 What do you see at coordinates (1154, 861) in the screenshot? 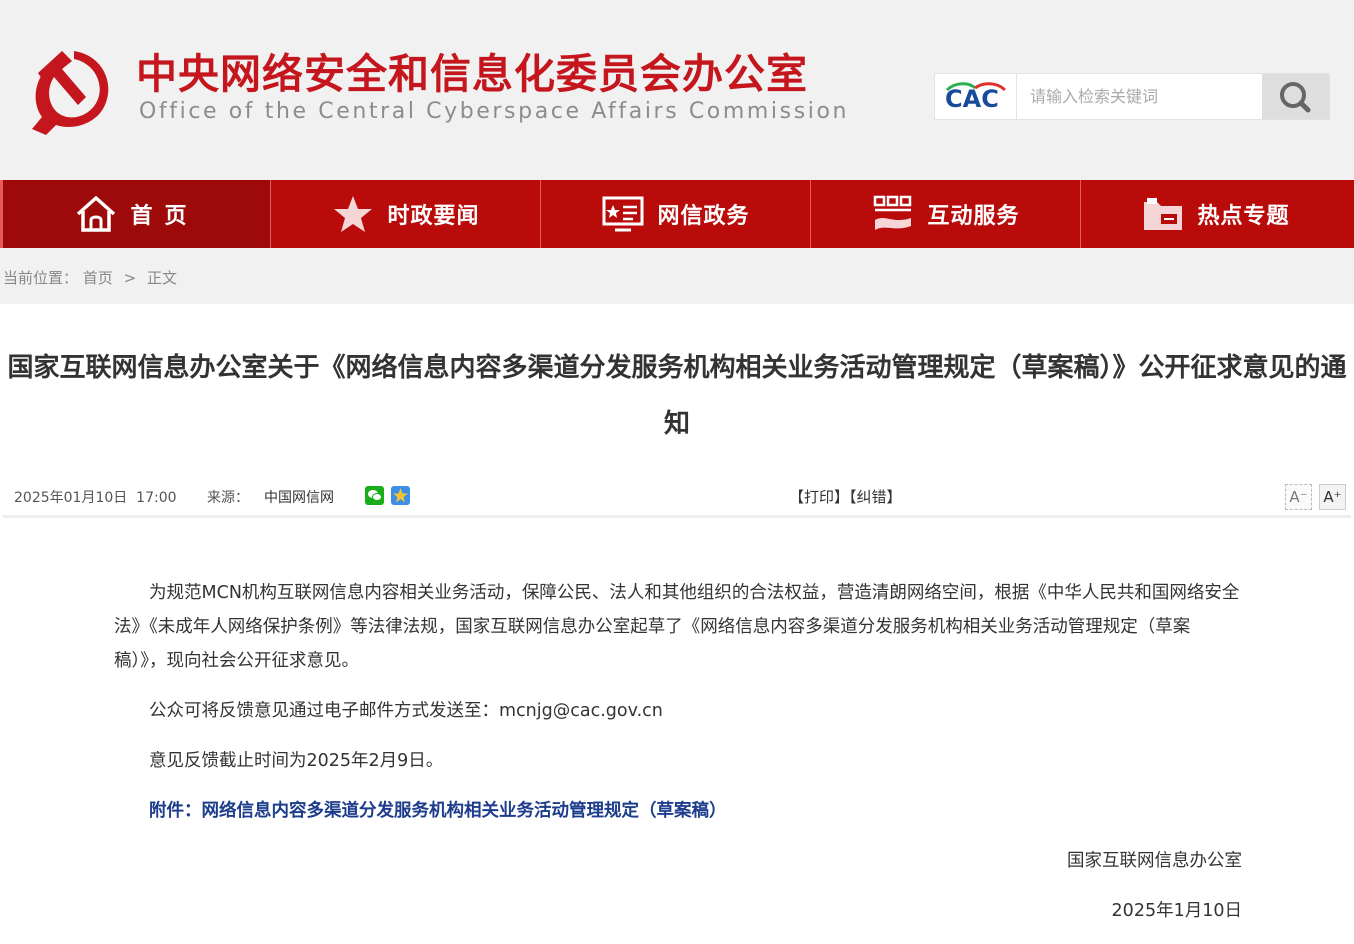
I see `signature: 国家互联网信息办公室` at bounding box center [1154, 861].